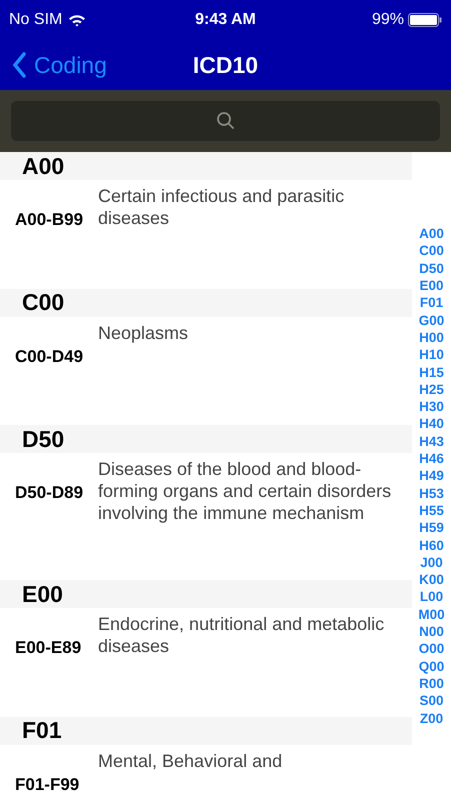 This screenshot has height=800, width=451. What do you see at coordinates (425, 20) in the screenshot?
I see `battery-icon` at bounding box center [425, 20].